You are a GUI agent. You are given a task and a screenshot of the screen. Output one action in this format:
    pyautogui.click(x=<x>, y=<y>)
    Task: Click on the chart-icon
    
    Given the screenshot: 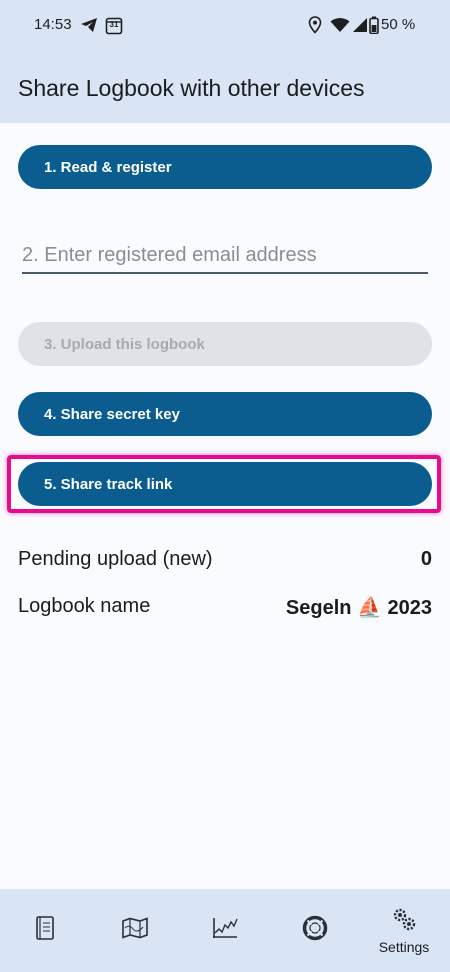 What is the action you would take?
    pyautogui.click(x=225, y=930)
    